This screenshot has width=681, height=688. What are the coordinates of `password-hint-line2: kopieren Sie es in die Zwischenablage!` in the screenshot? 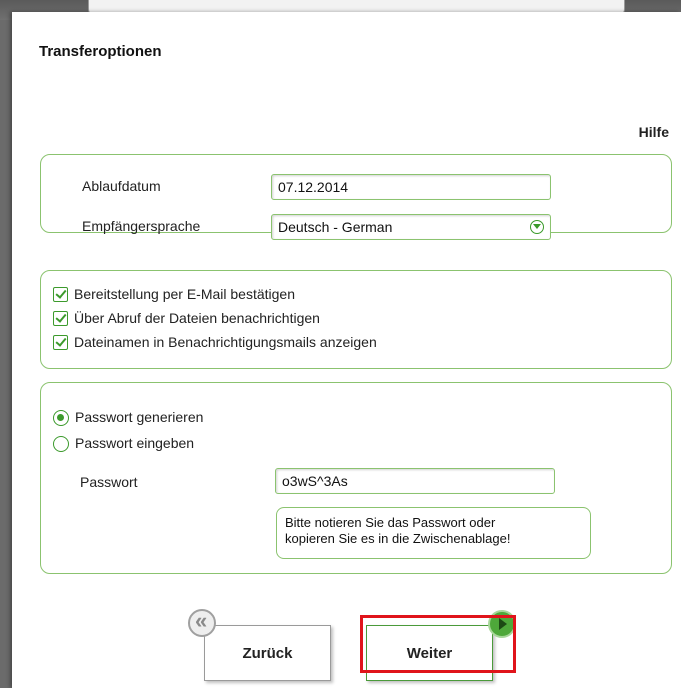 It's located at (398, 538).